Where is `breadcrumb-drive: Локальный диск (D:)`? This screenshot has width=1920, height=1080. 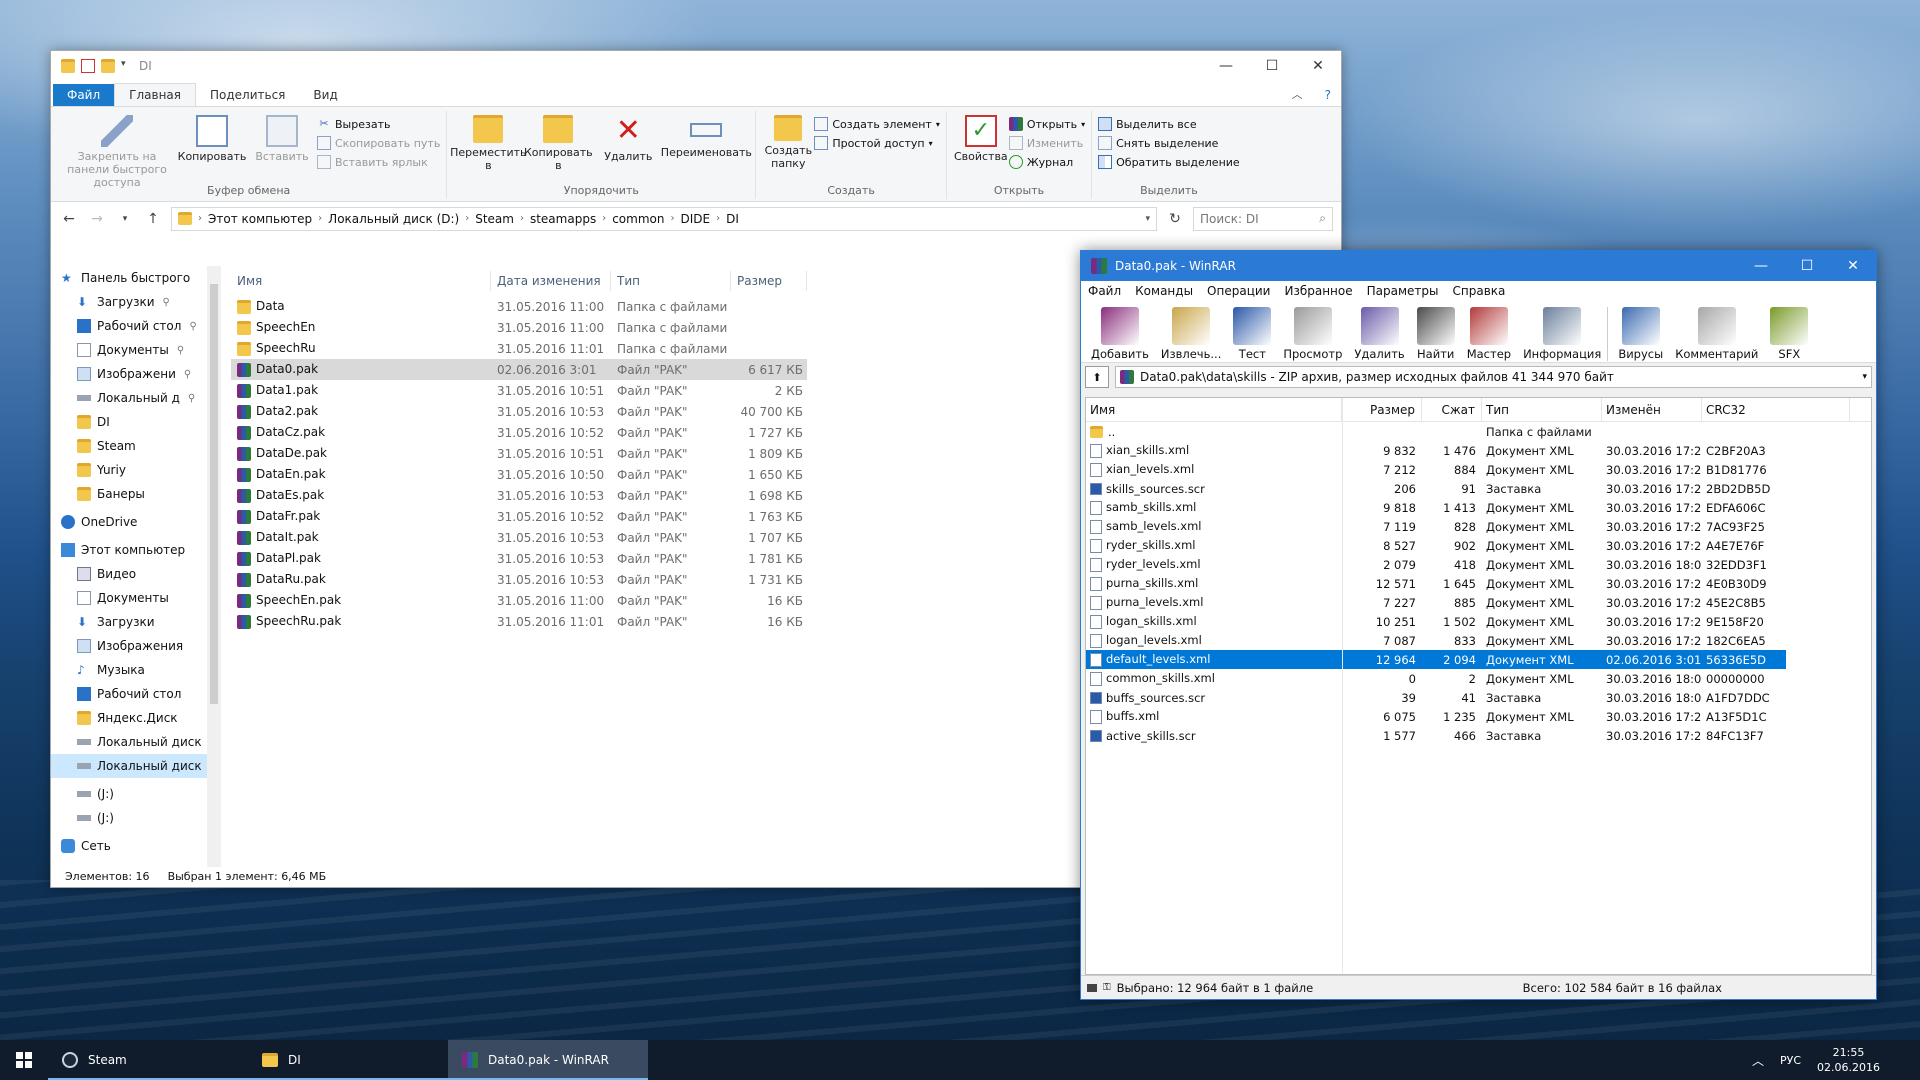
breadcrumb-drive: Локальный диск (D:) is located at coordinates (393, 219).